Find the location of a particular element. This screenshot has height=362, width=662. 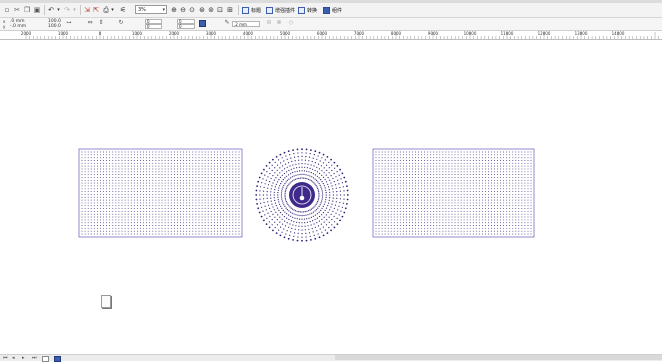

convert-curve-icon: ◇ is located at coordinates (291, 23).